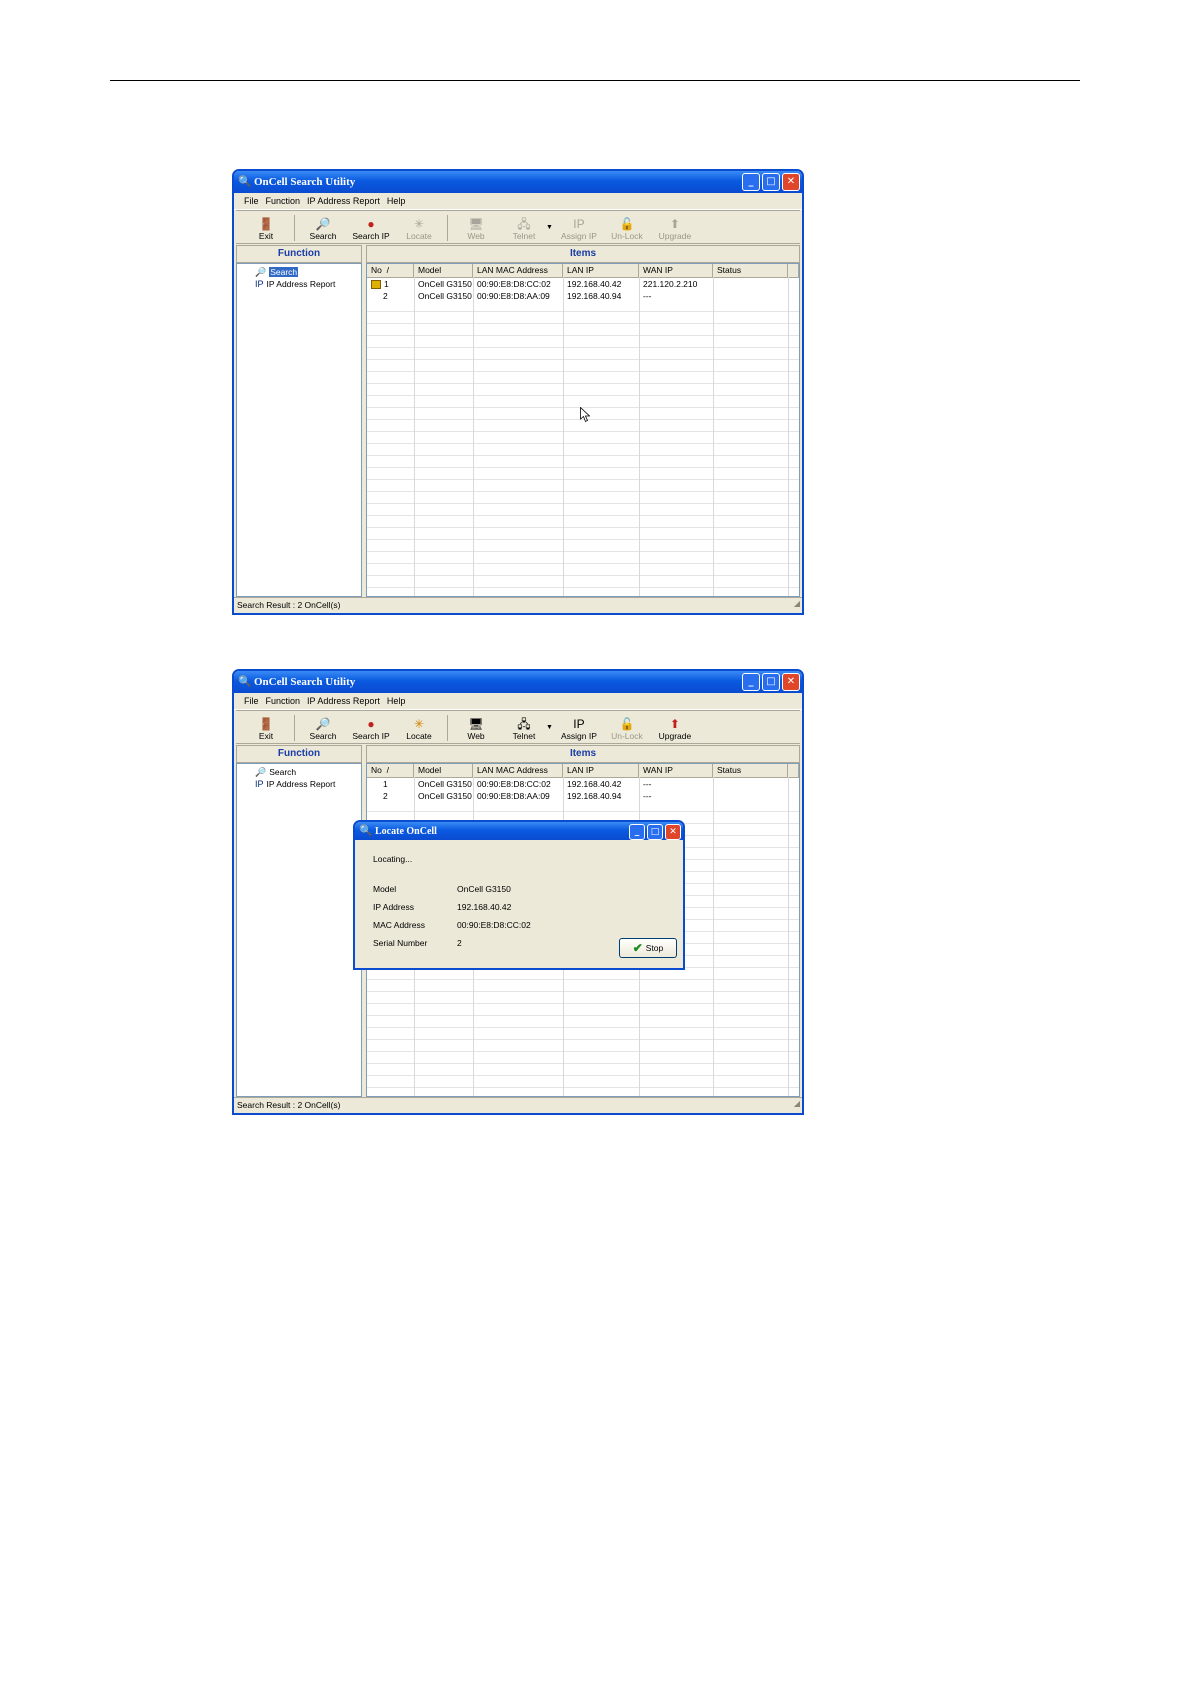 This screenshot has width=1191, height=1684. I want to click on assign-ip-icon: IP, so click(579, 224).